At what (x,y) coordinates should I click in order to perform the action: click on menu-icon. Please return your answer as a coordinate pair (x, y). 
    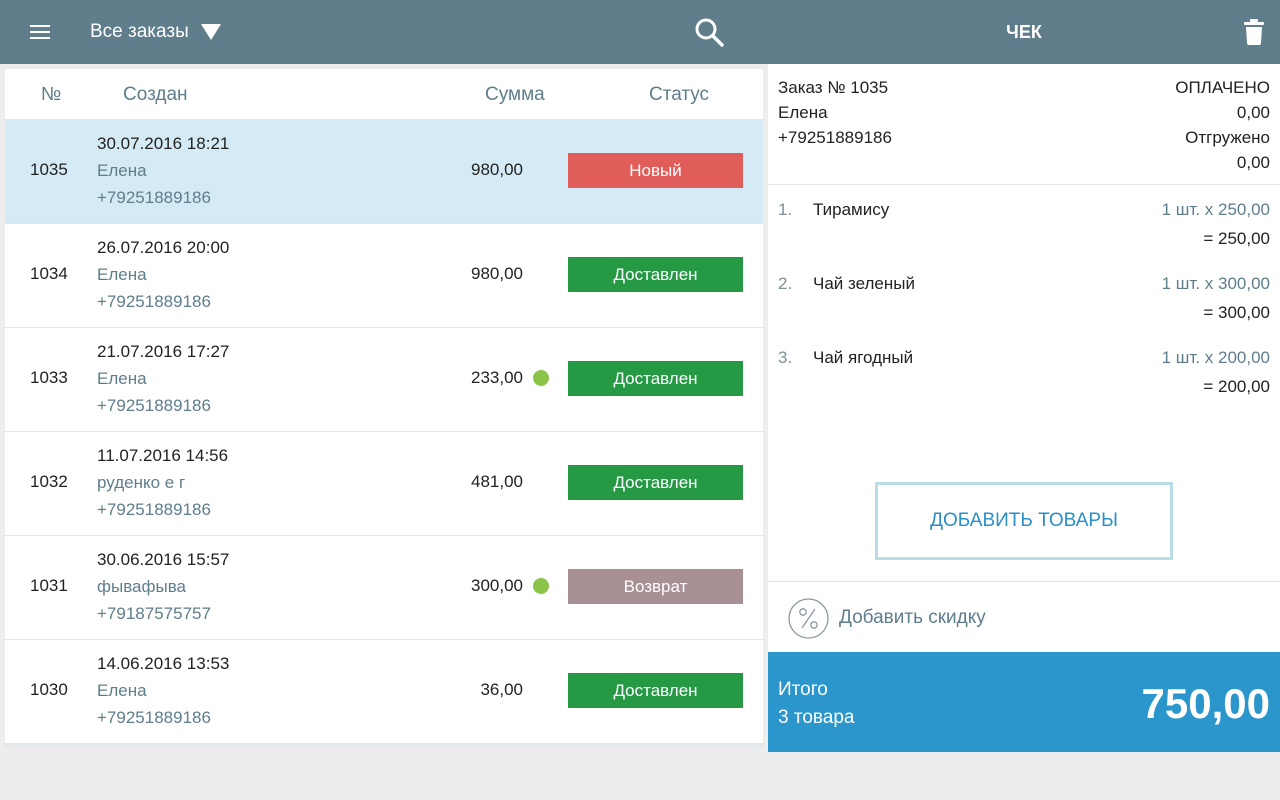
    Looking at the image, I should click on (40, 32).